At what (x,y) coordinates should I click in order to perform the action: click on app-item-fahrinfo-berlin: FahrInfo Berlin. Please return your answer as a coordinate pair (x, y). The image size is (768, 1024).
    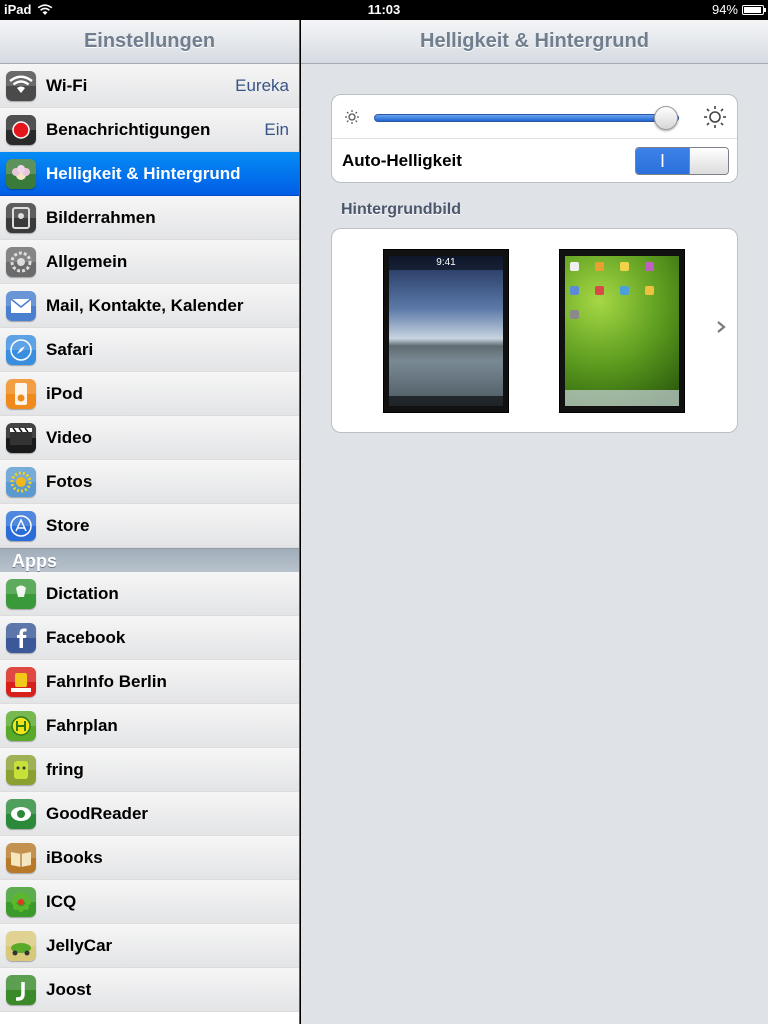
    Looking at the image, I should click on (149, 682).